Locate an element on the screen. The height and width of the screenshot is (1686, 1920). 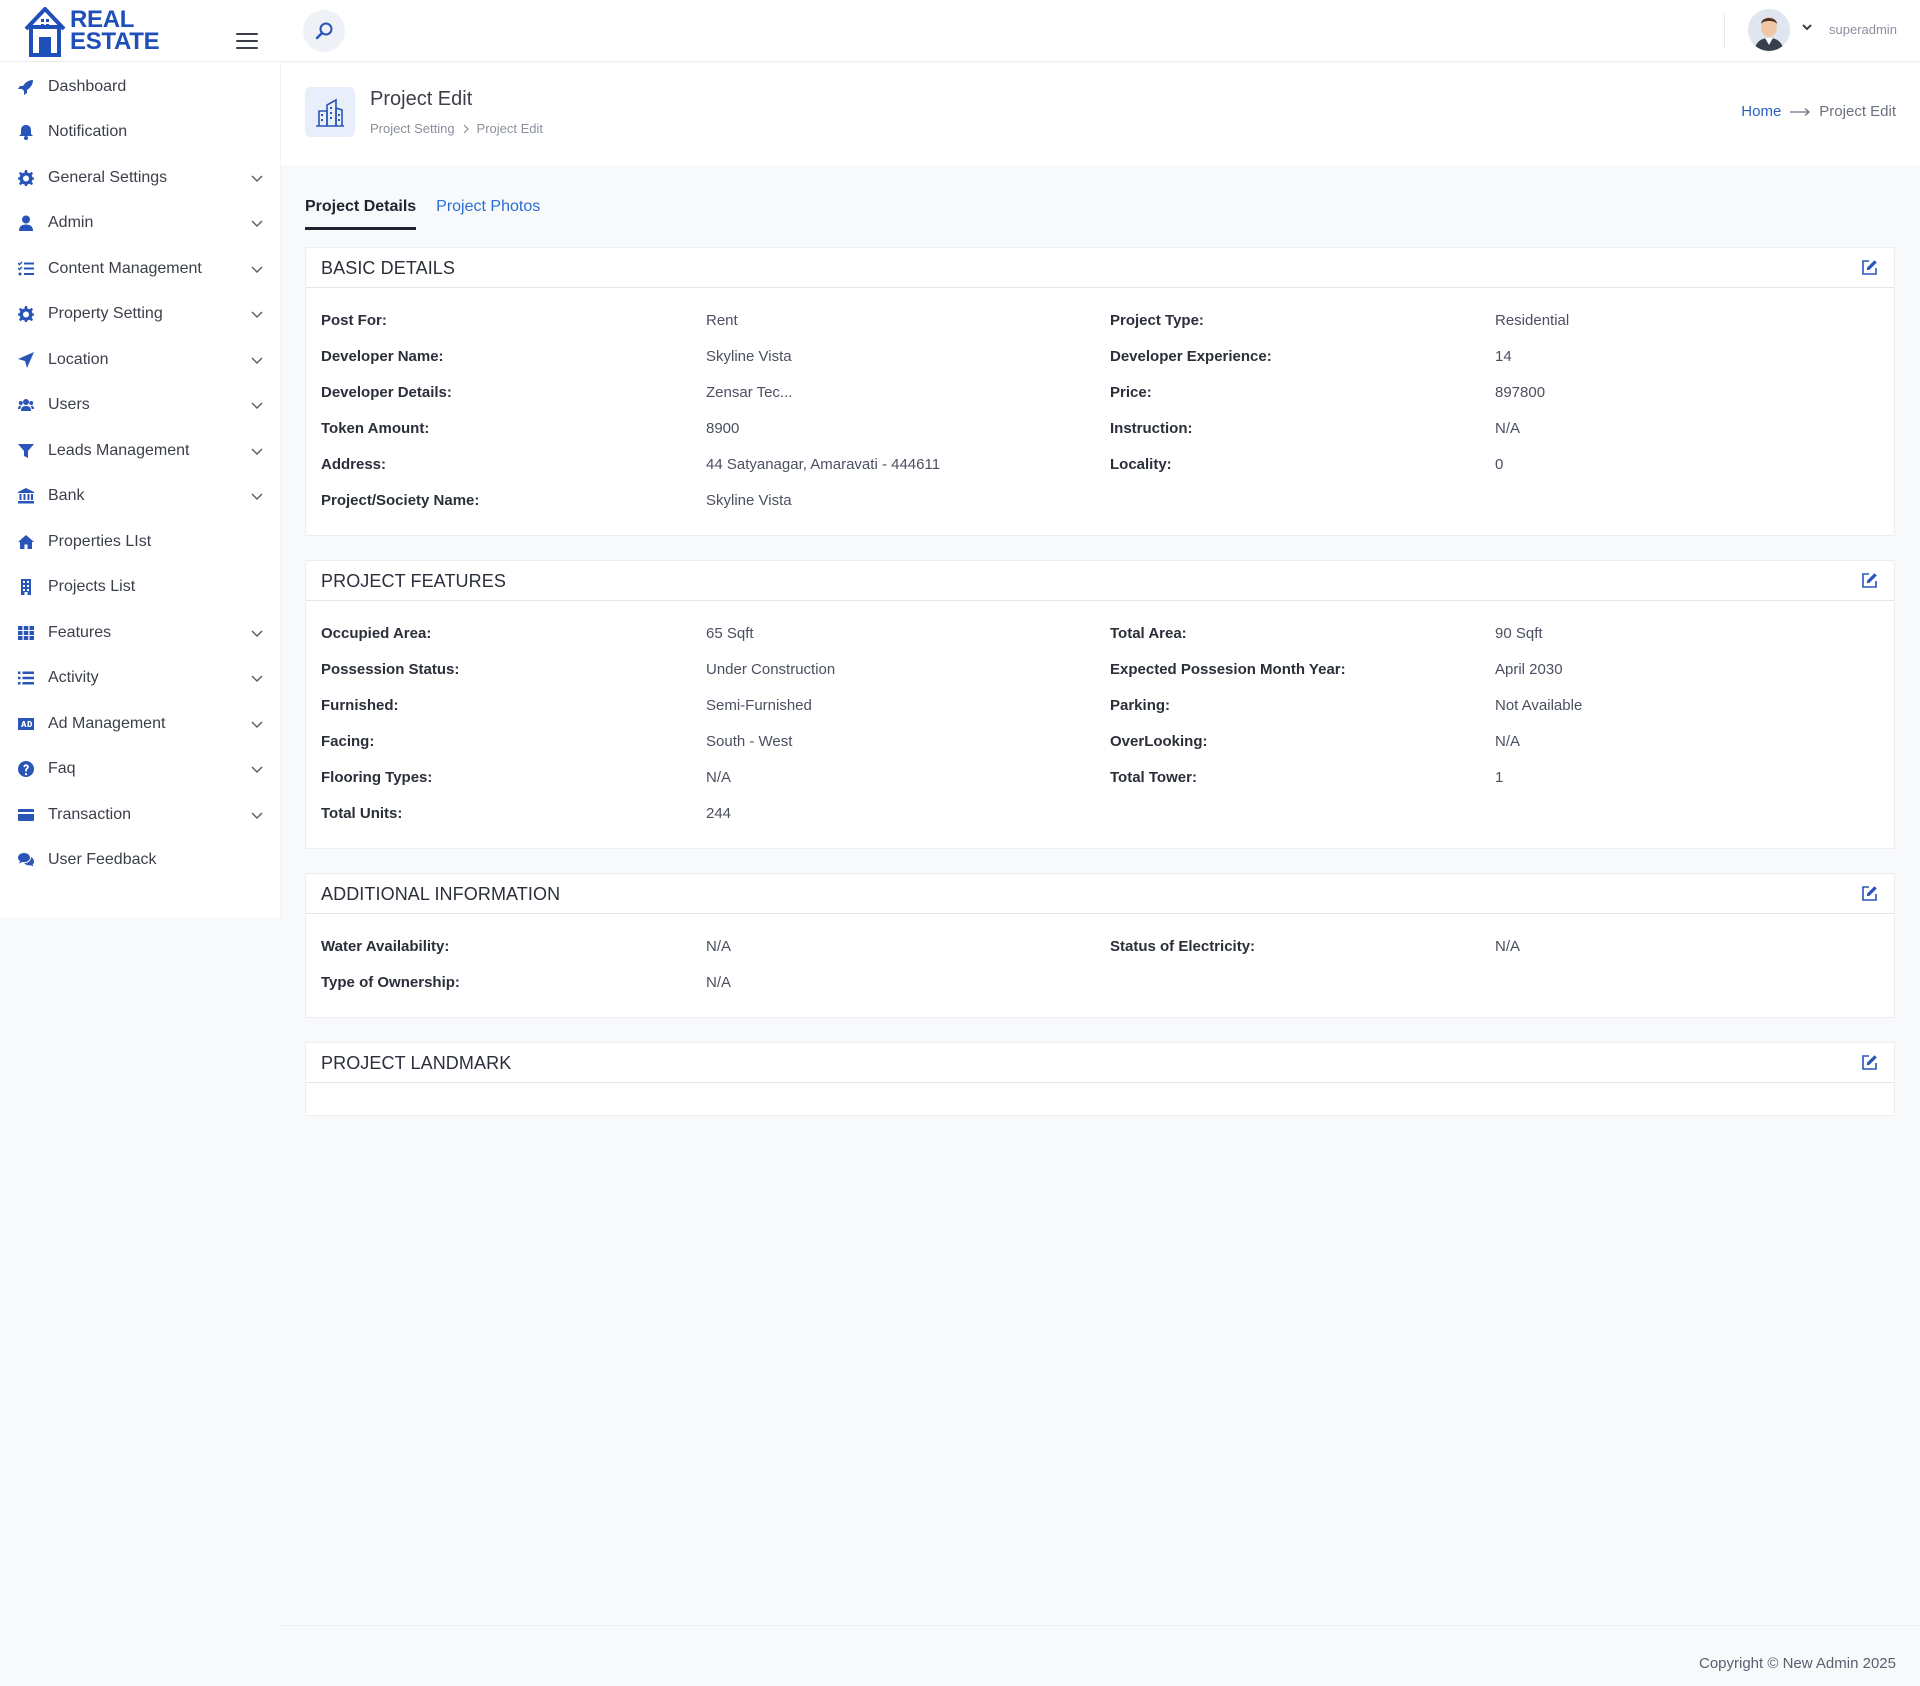
field-label: Token Amount: is located at coordinates (375, 428).